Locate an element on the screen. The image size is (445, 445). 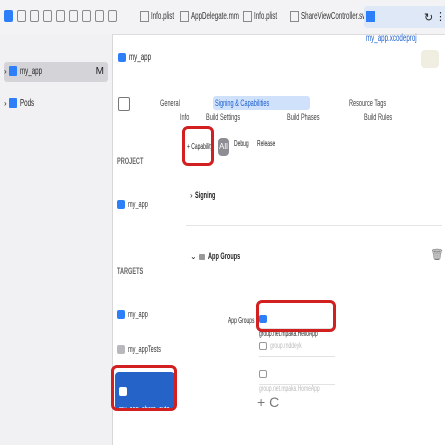
debug-icon is located at coordinates (86, 16).